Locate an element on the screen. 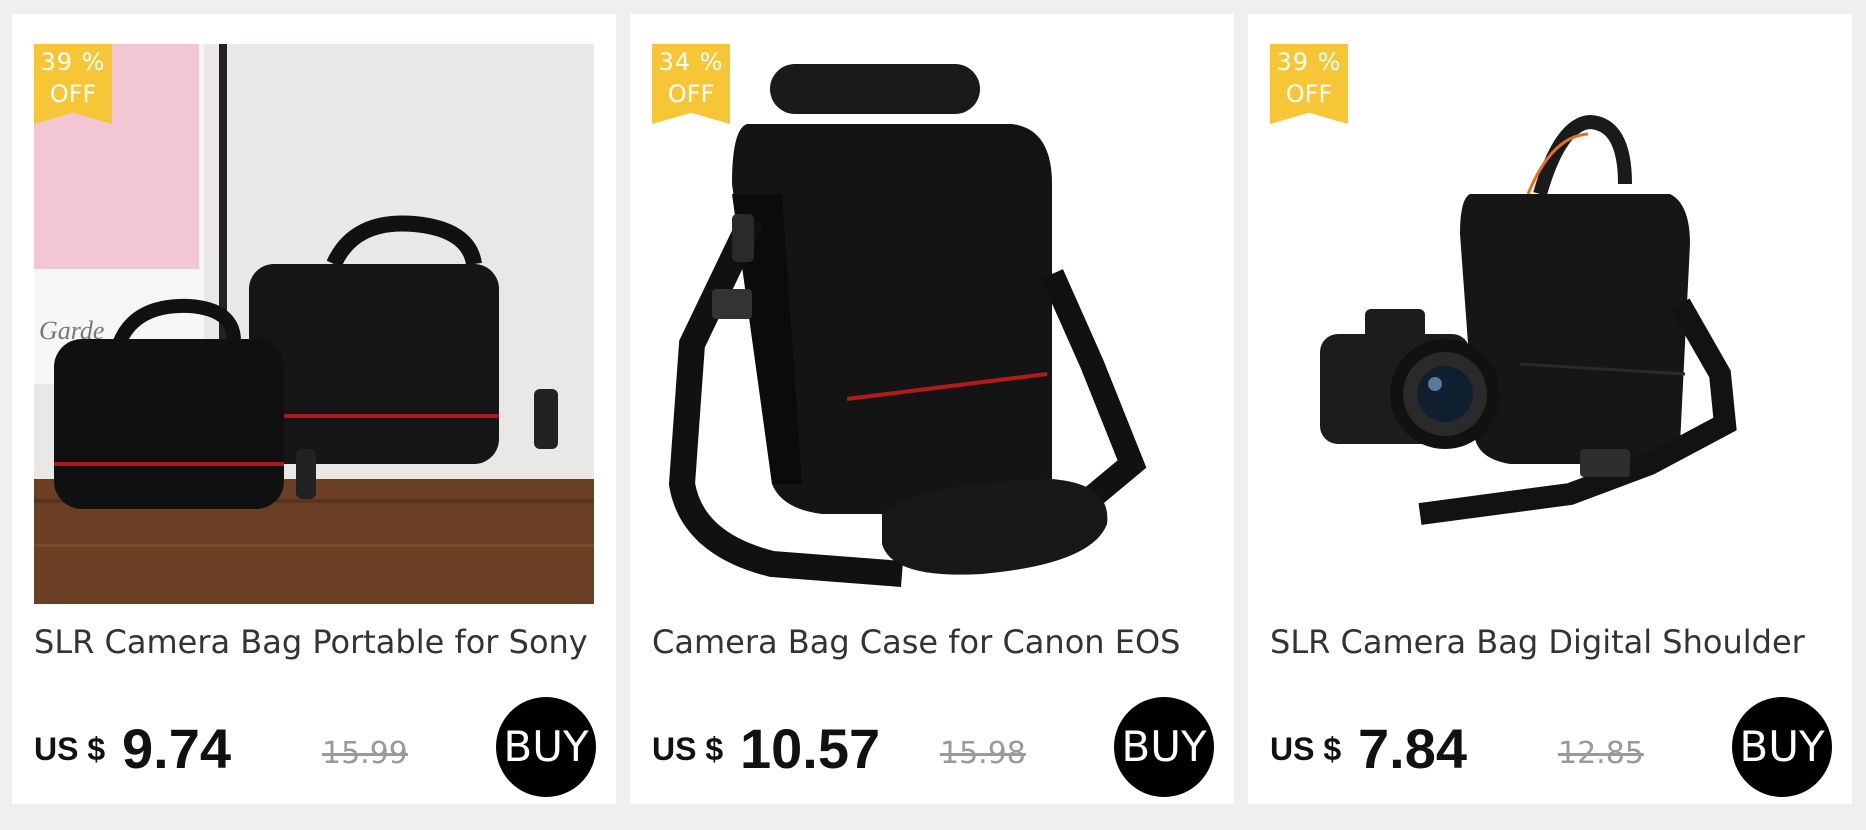 This screenshot has height=830, width=1866. discount-badge: 34 % OFF is located at coordinates (691, 84).